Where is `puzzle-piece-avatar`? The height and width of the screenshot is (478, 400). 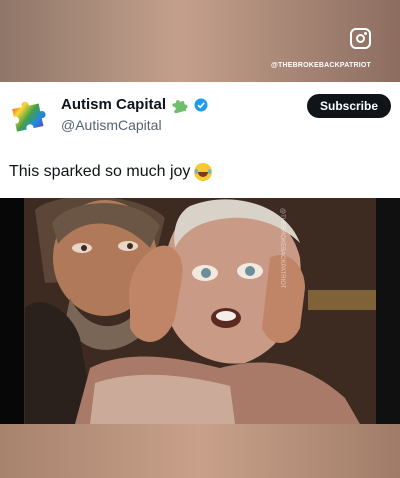 puzzle-piece-avatar is located at coordinates (31, 114).